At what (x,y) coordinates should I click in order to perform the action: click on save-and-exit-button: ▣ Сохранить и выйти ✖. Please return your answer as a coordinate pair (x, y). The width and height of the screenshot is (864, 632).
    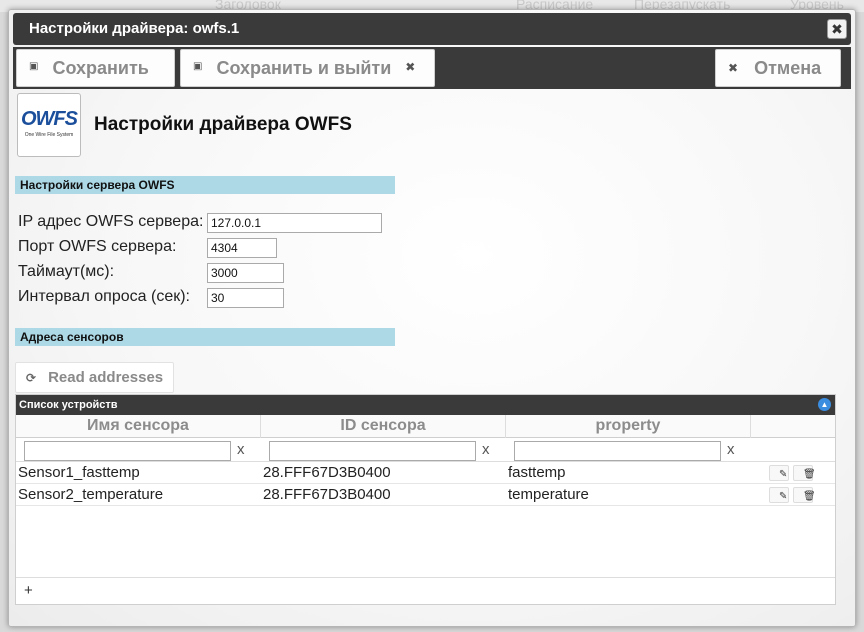
    Looking at the image, I should click on (307, 68).